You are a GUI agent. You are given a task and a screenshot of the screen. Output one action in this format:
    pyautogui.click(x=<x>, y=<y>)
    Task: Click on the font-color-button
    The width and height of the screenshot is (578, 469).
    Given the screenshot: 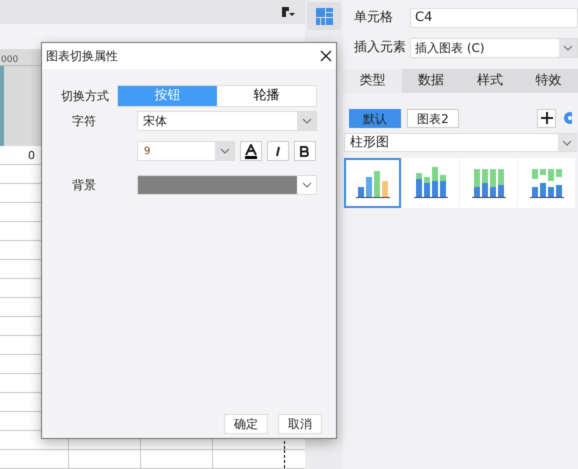 What is the action you would take?
    pyautogui.click(x=251, y=151)
    